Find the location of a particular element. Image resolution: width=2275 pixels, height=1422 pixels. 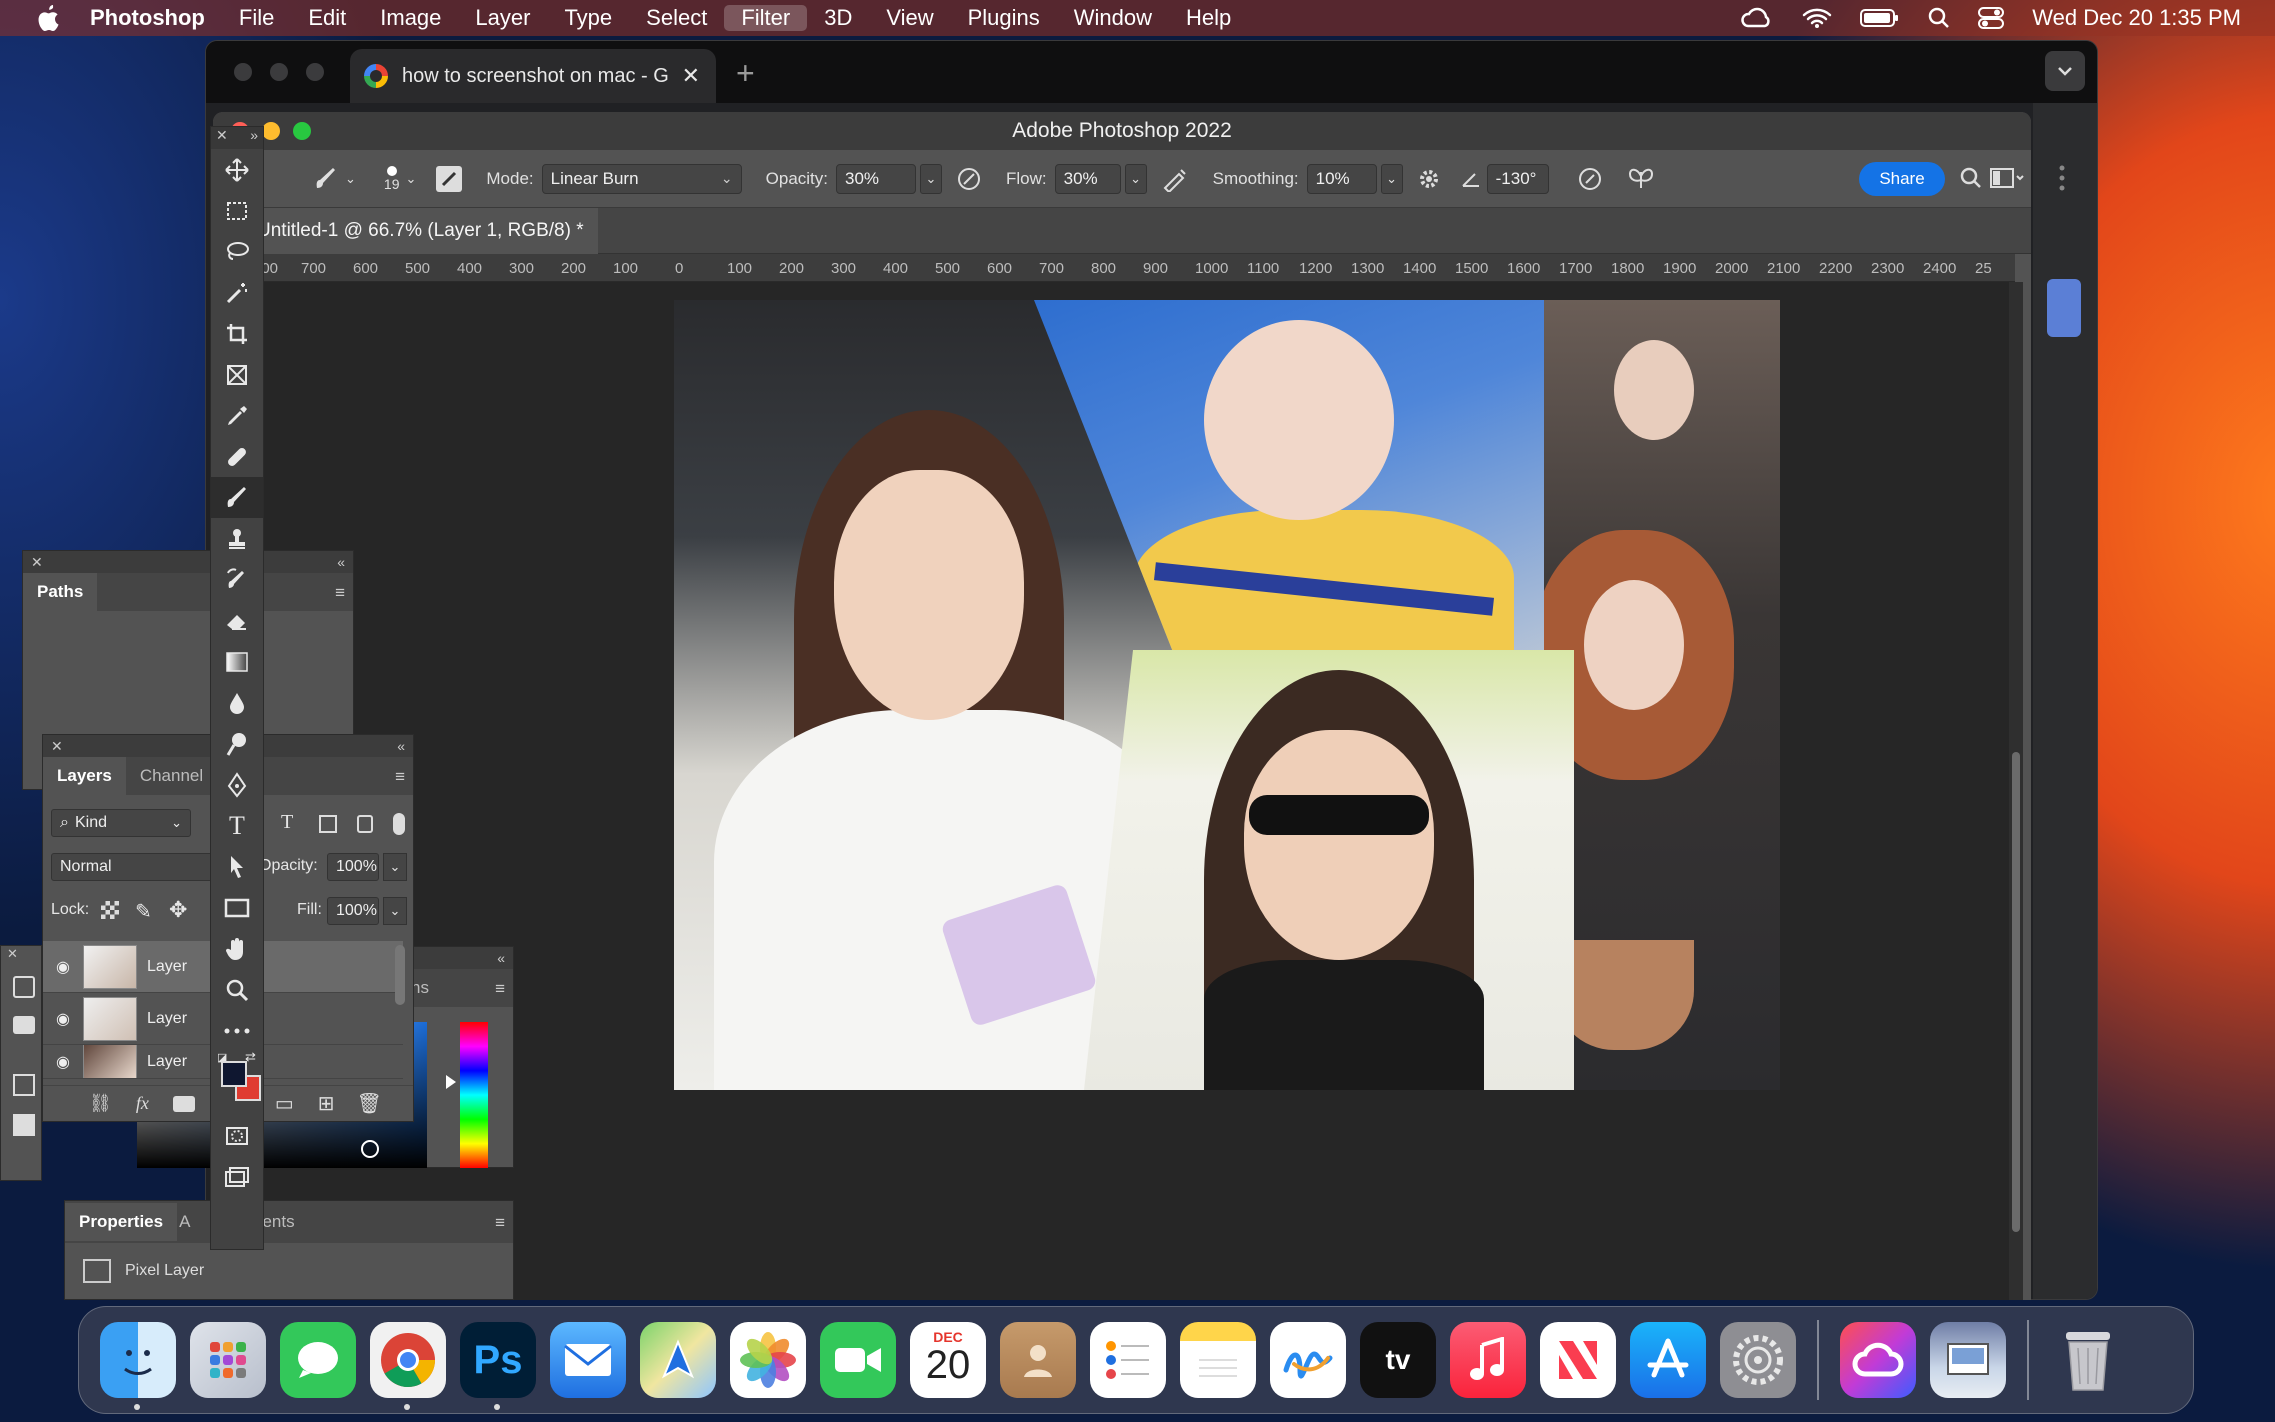

search-icon is located at coordinates (1971, 178).